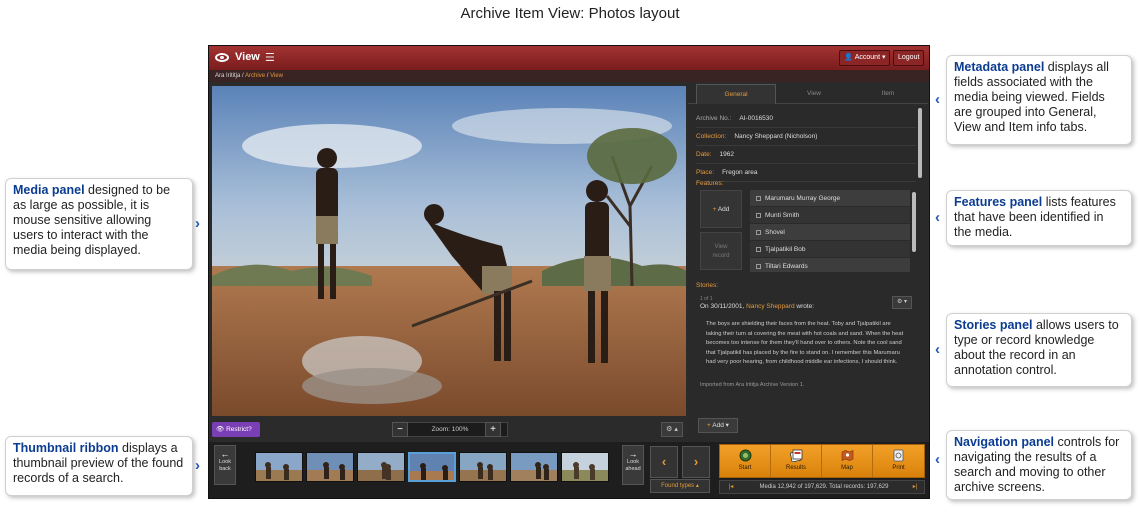 This screenshot has height=514, width=1140. Describe the element at coordinates (672, 429) in the screenshot. I see `media-settings-button: ⚙ ▴` at that location.